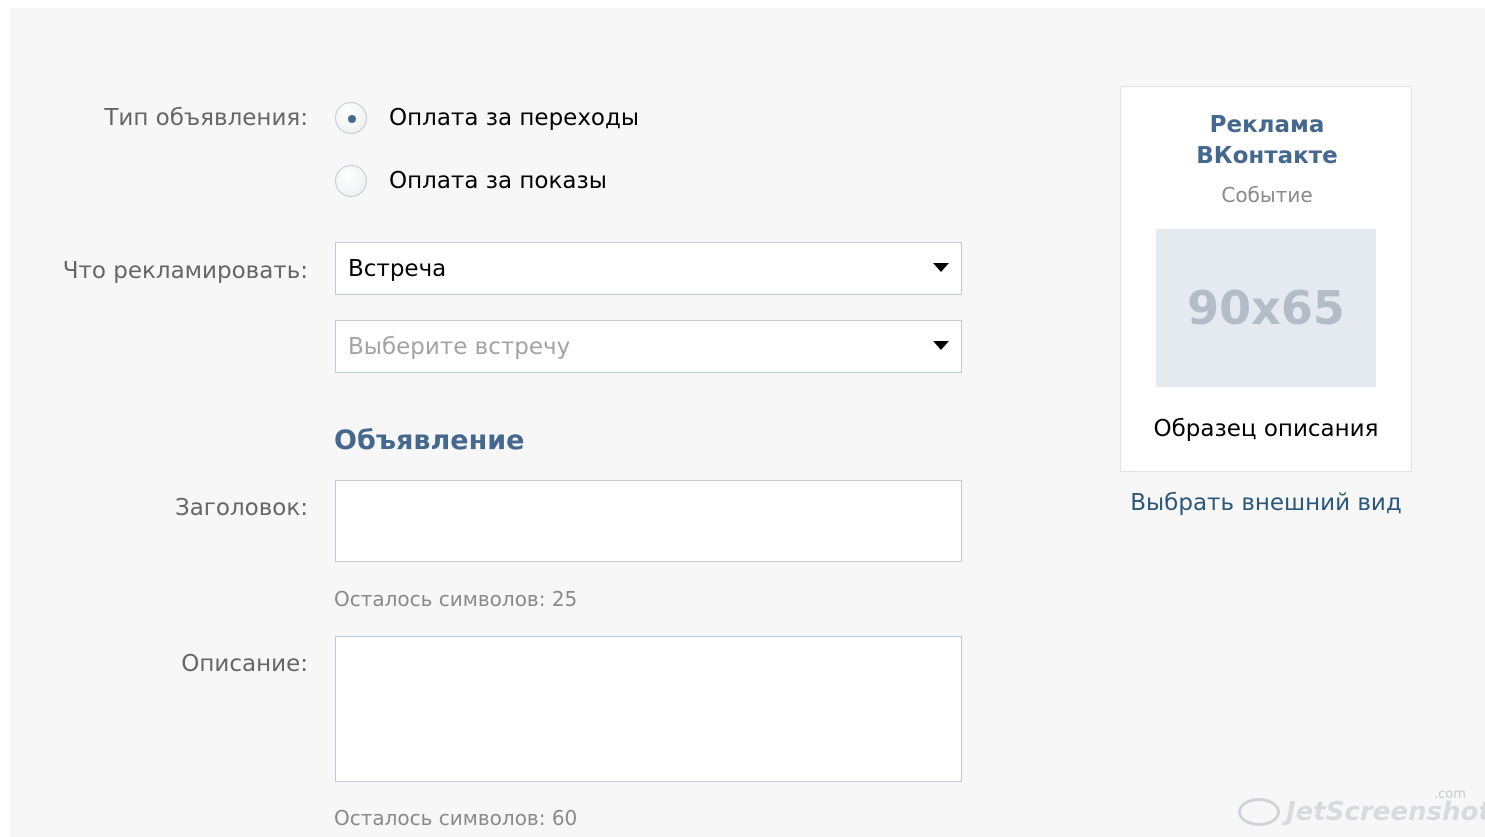 The height and width of the screenshot is (837, 1485). Describe the element at coordinates (241, 508) in the screenshot. I see `title-label: Заголовок:` at that location.